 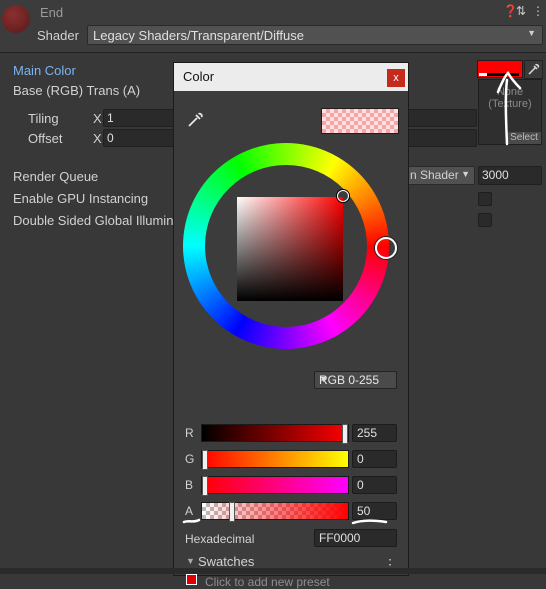 What do you see at coordinates (139, 138) in the screenshot?
I see `offset-x-field: 0` at bounding box center [139, 138].